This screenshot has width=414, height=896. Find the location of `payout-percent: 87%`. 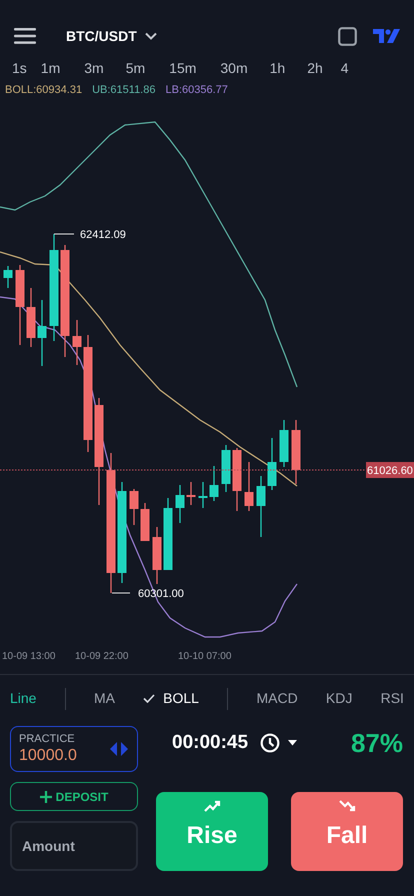

payout-percent: 87% is located at coordinates (376, 743).